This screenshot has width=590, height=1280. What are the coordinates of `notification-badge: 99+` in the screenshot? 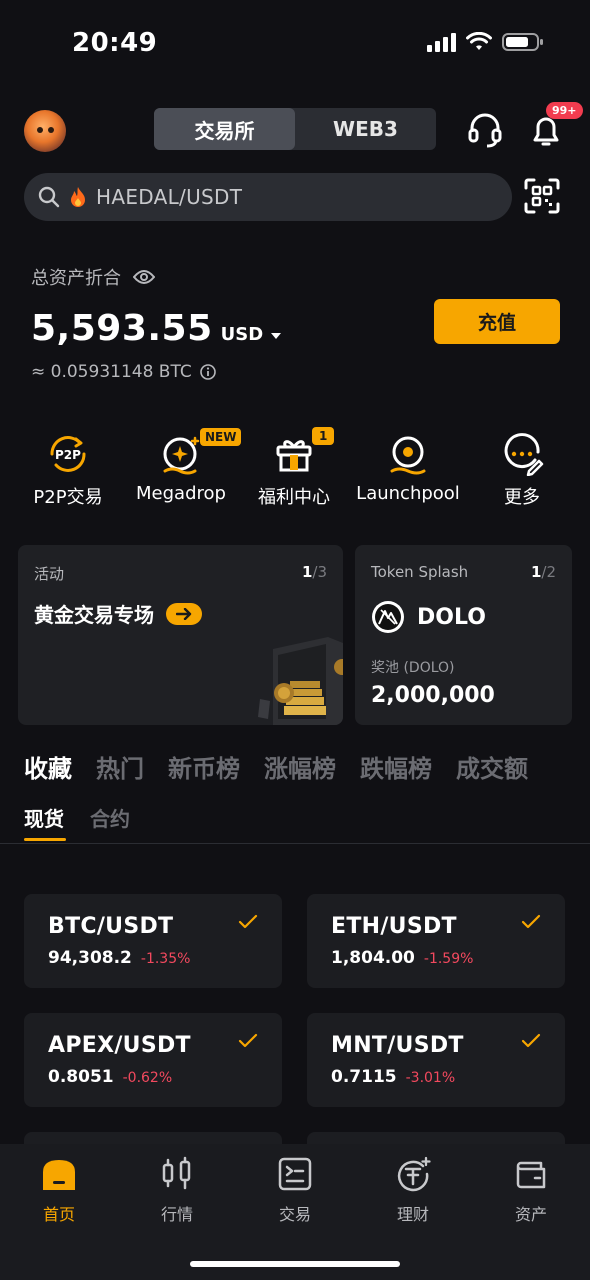 It's located at (564, 110).